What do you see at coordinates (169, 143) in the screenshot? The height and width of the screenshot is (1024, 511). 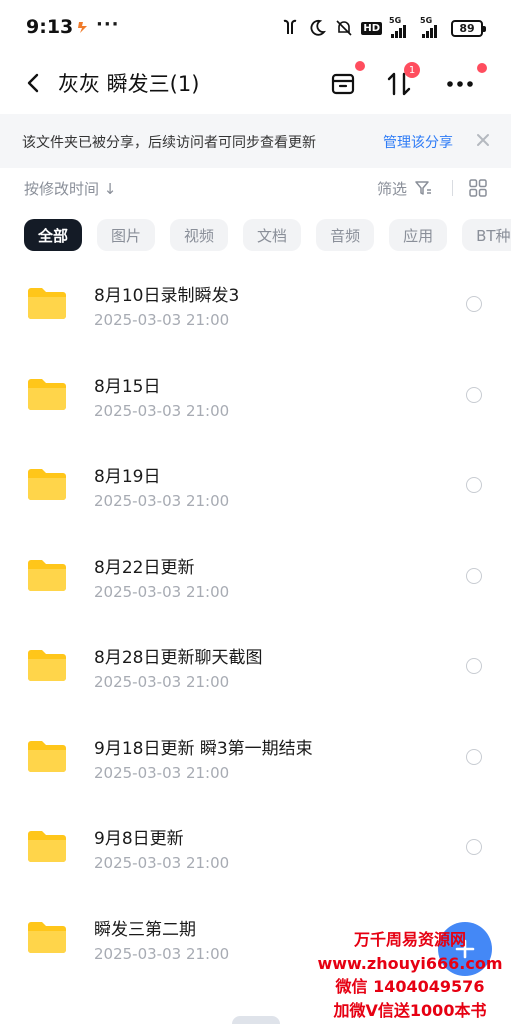 I see `share-banner-text: 该文件夹已被分享，后续访问者可同步查看更新` at bounding box center [169, 143].